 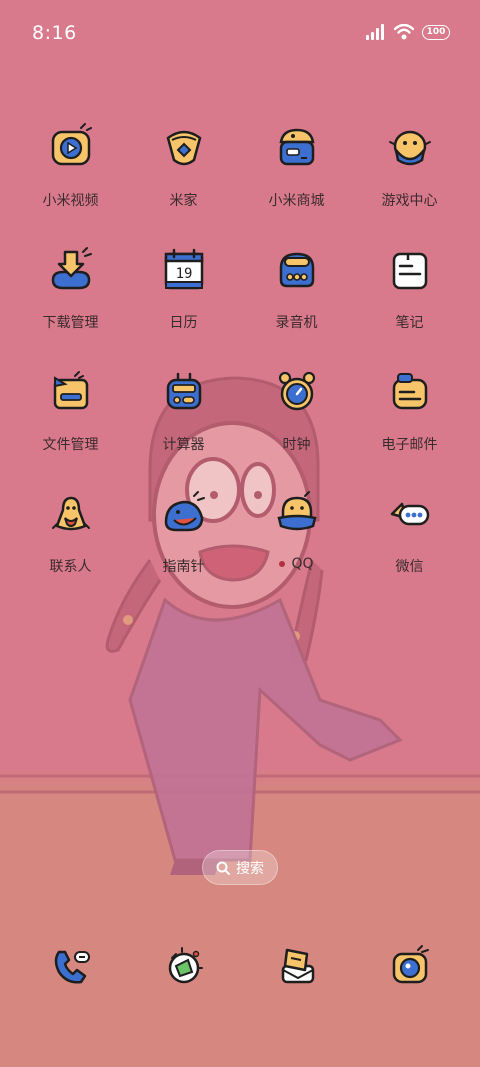 What do you see at coordinates (410, 392) in the screenshot?
I see `email-icon` at bounding box center [410, 392].